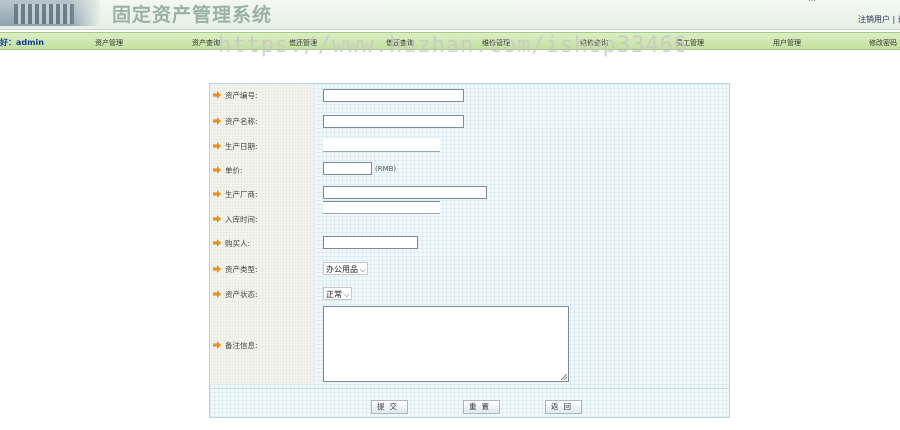 The image size is (900, 430). Describe the element at coordinates (235, 121) in the screenshot. I see `asset-name-label: 资产名称:` at that location.